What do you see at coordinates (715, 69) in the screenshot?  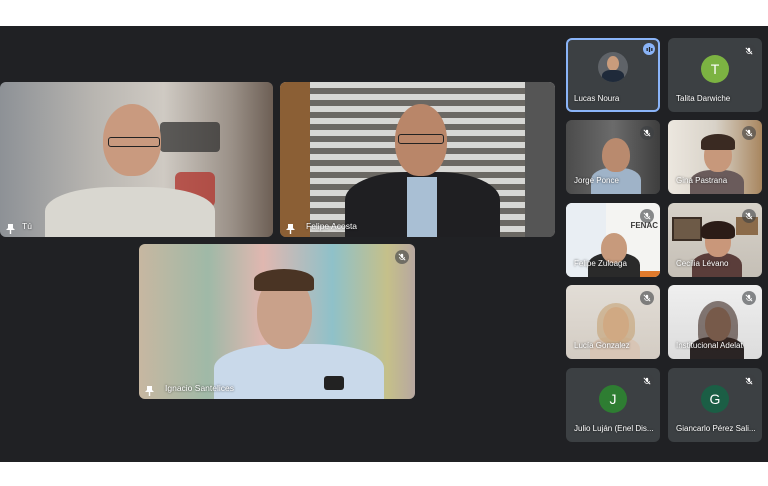 I see `avatar: T` at bounding box center [715, 69].